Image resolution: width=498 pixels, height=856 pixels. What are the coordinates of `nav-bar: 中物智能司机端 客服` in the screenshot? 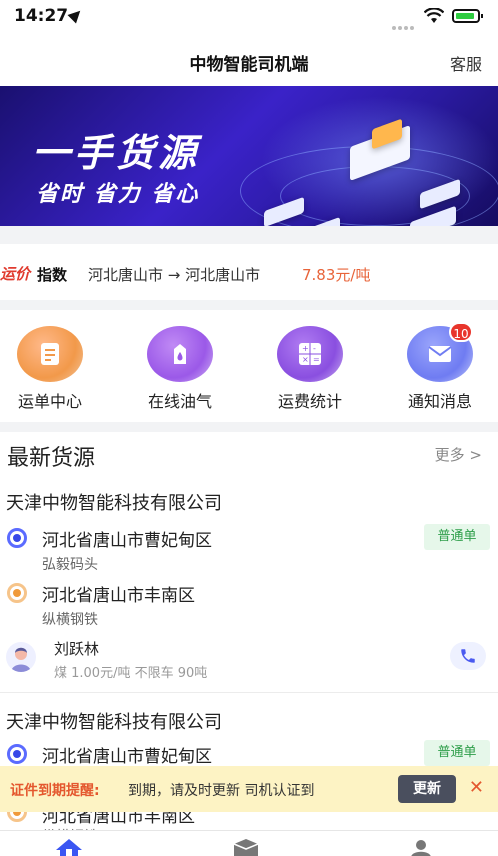 It's located at (249, 60).